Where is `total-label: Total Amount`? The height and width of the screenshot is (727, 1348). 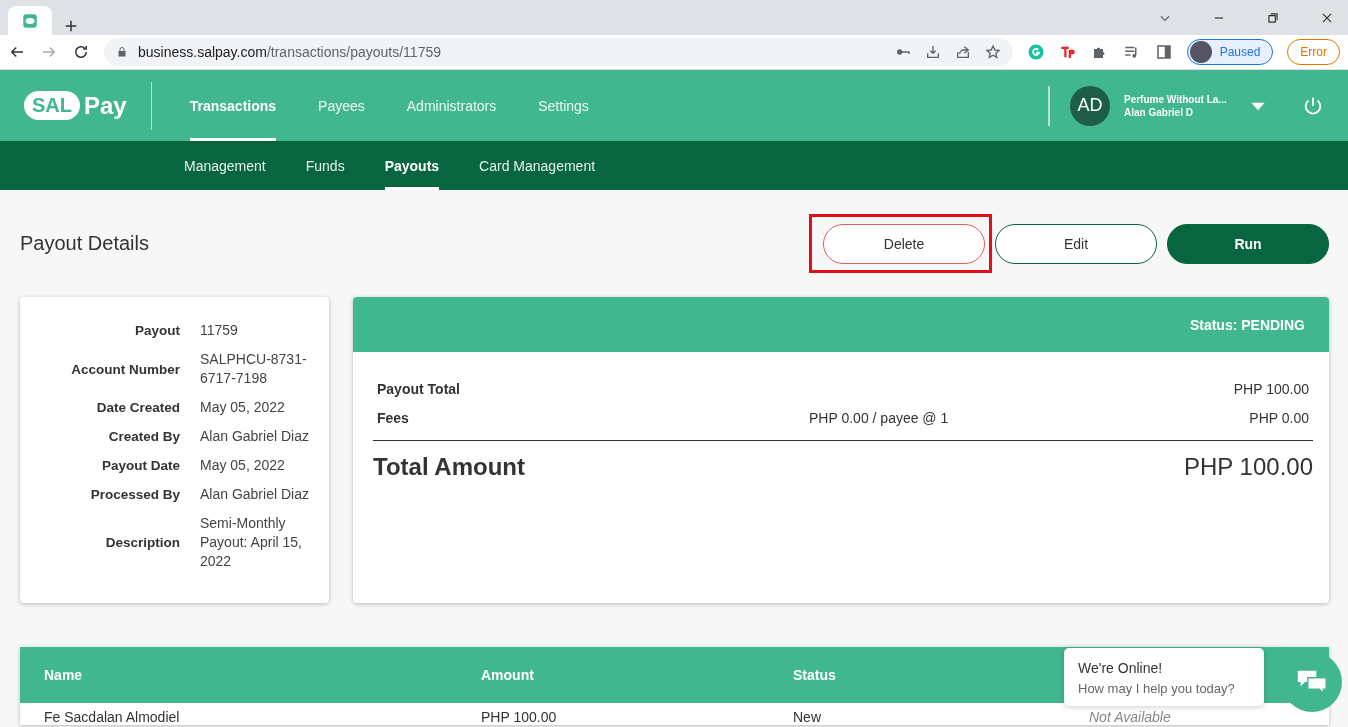
total-label: Total Amount is located at coordinates (449, 467).